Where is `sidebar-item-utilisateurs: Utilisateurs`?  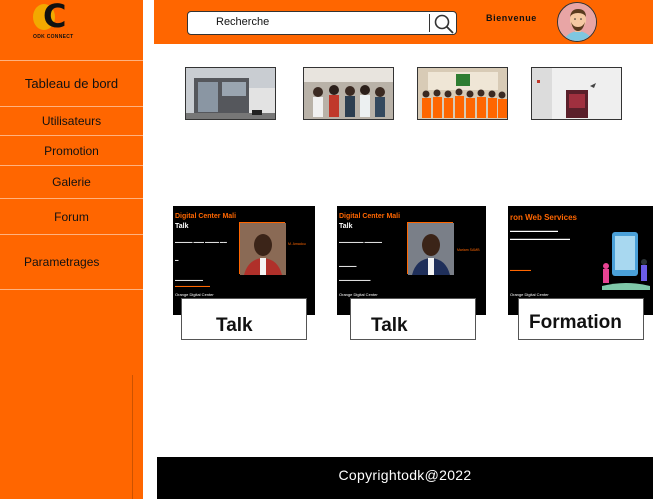
sidebar-item-utilisateurs: Utilisateurs is located at coordinates (71, 120).